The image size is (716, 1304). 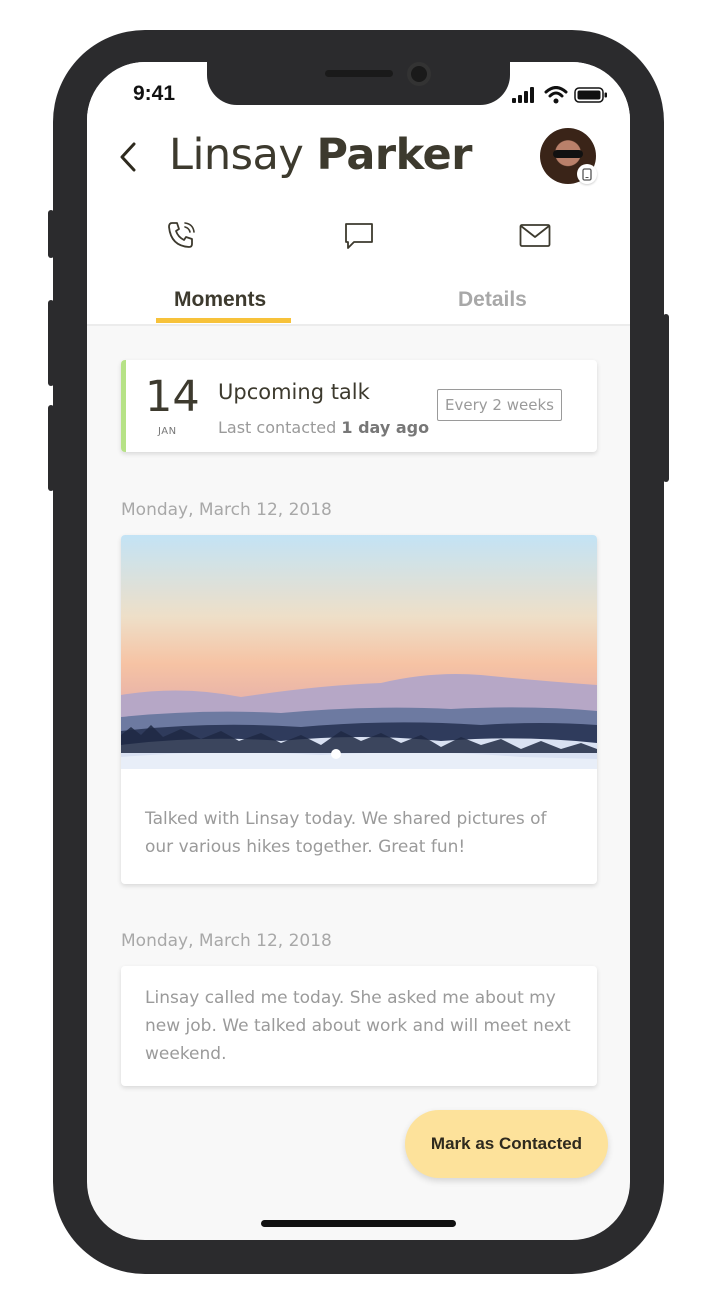 What do you see at coordinates (506, 1144) in the screenshot?
I see `mark-as-contacted-button: Mark as Contacted` at bounding box center [506, 1144].